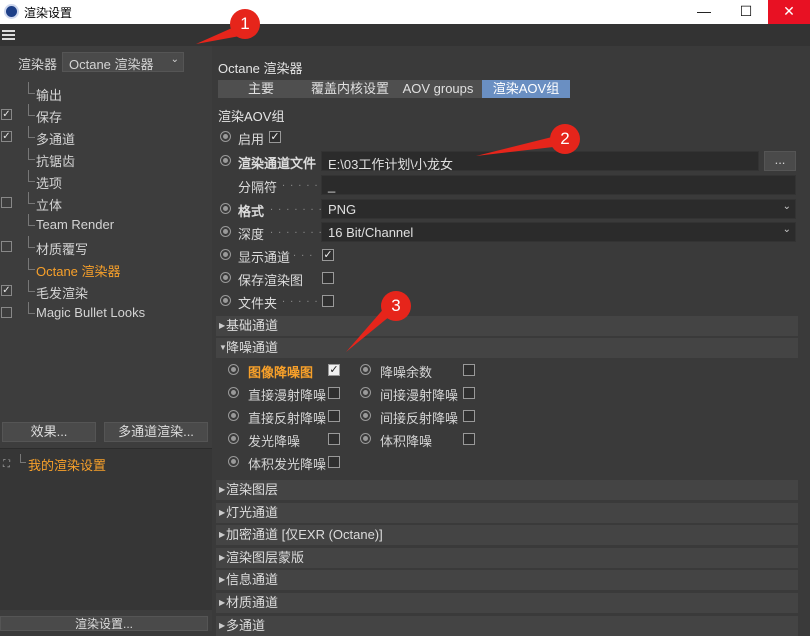 The width and height of the screenshot is (810, 636). What do you see at coordinates (6, 464) in the screenshot?
I see `expand-icon: ⛶` at bounding box center [6, 464].